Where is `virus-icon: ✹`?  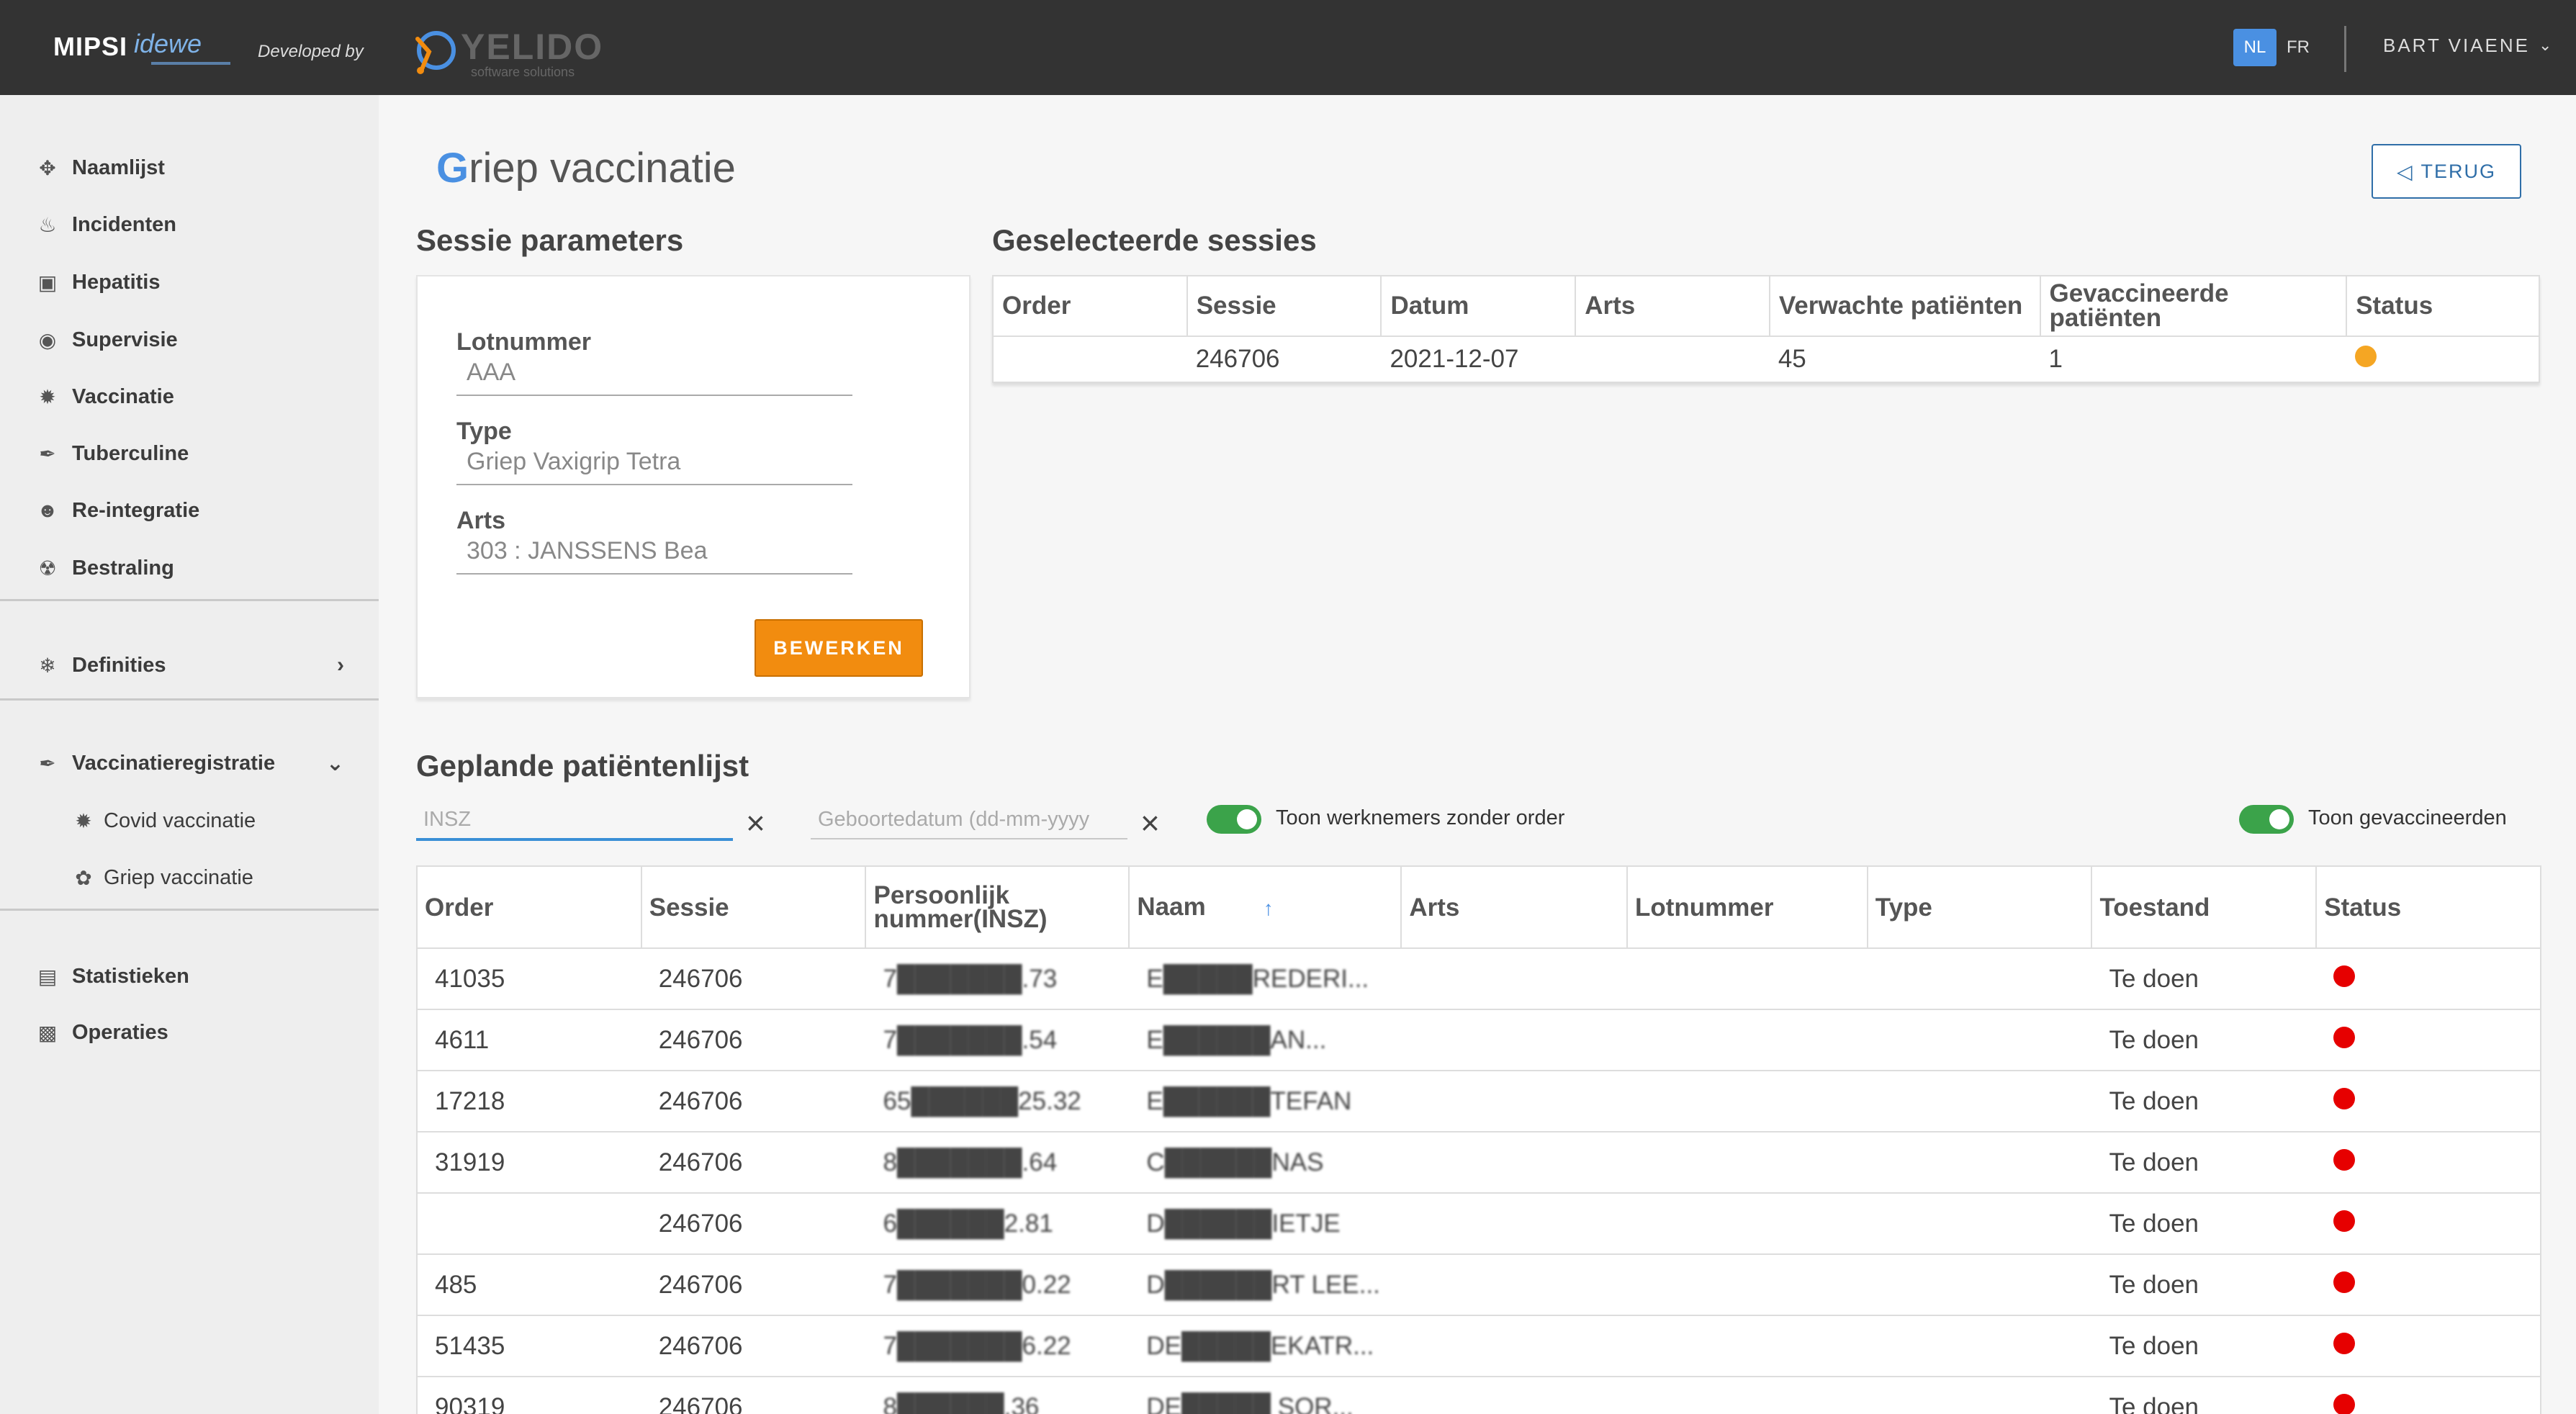 virus-icon: ✹ is located at coordinates (47, 396).